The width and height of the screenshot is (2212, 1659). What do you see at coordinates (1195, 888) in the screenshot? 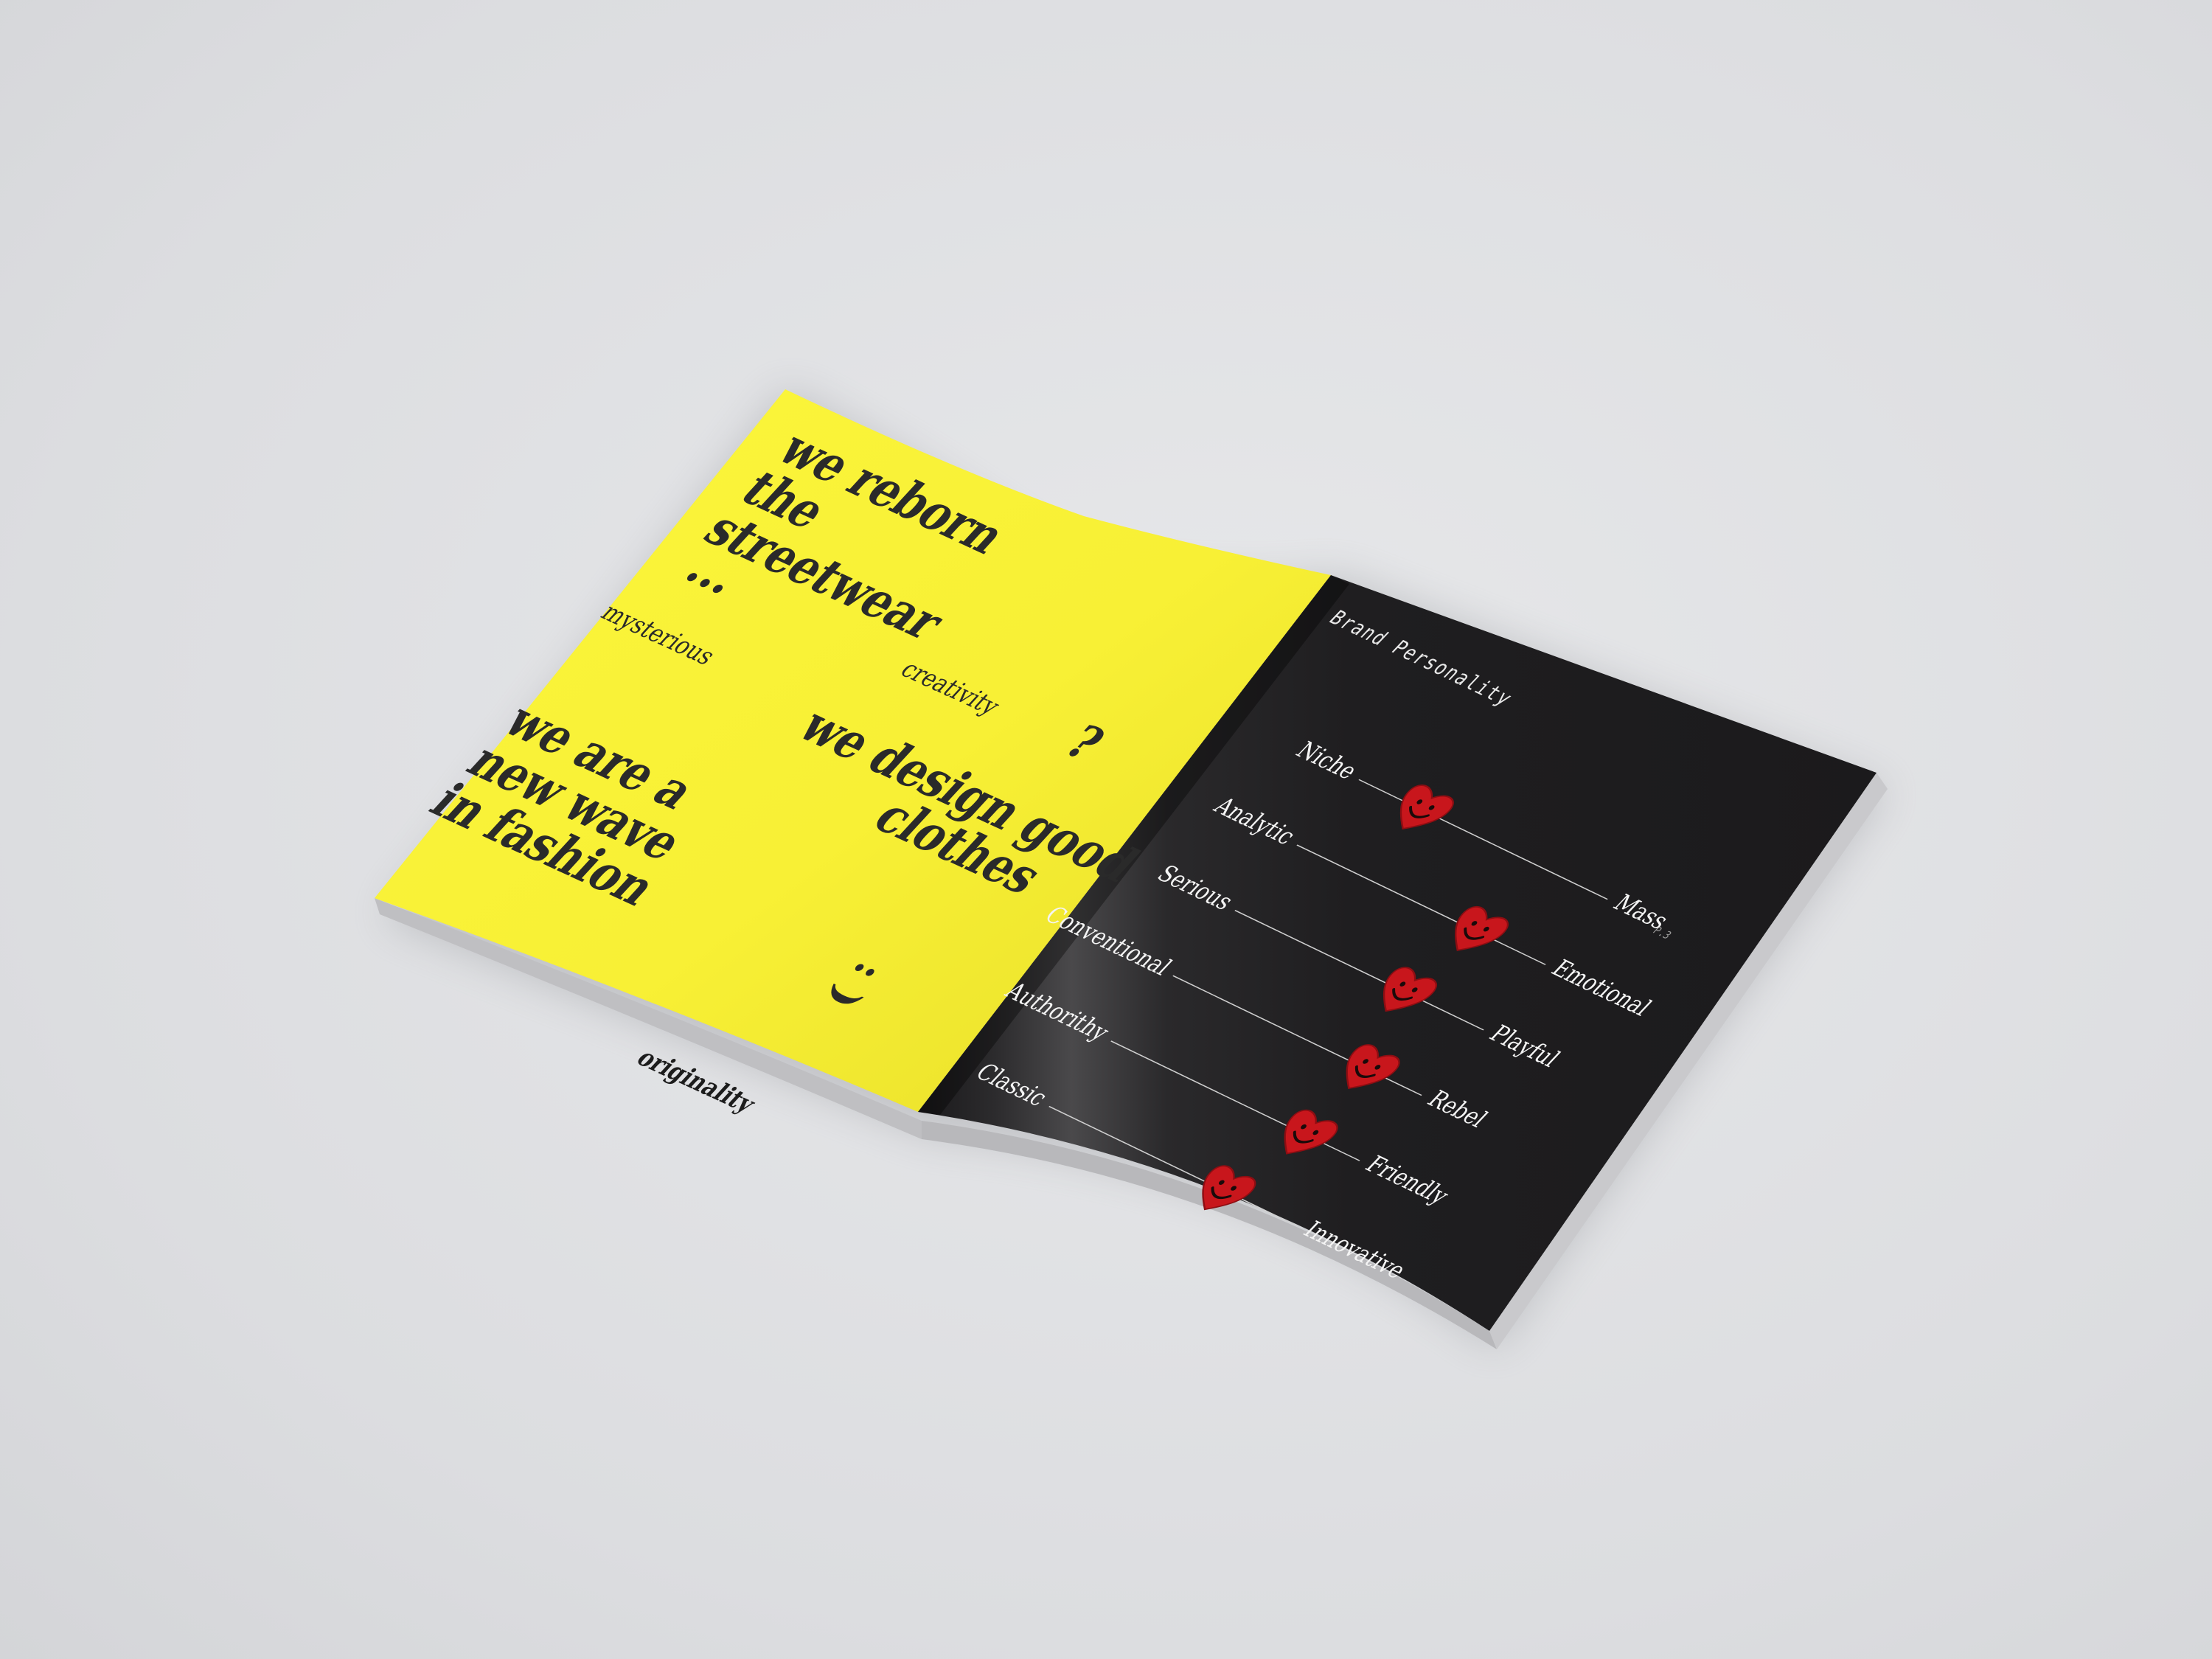
I see `trait-left-serious: Serious` at bounding box center [1195, 888].